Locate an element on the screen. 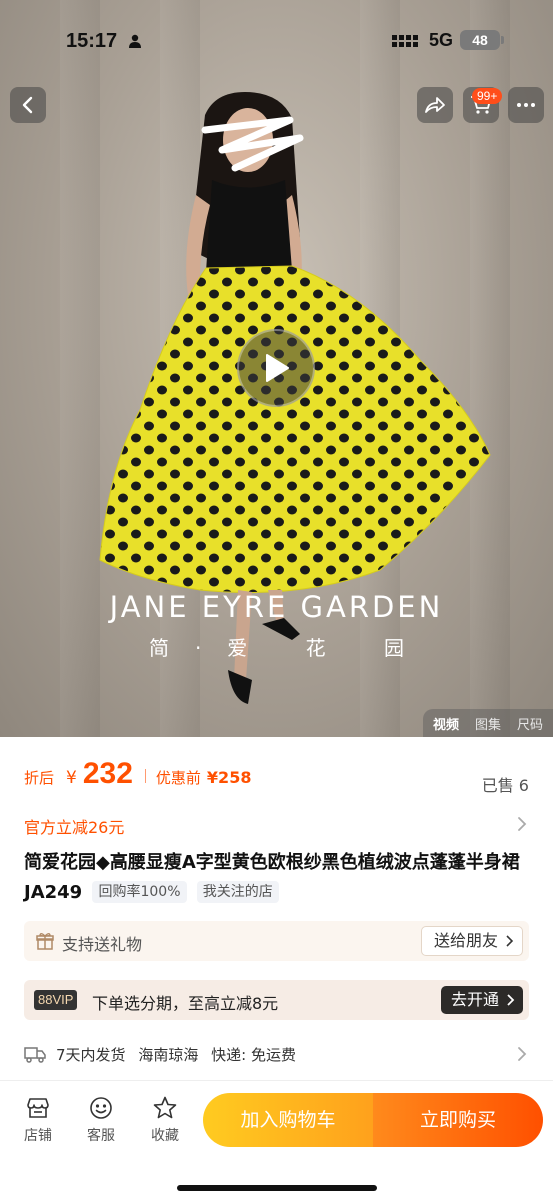 This screenshot has height=1200, width=553. buy-now-button: 立即购买 is located at coordinates (458, 1120).